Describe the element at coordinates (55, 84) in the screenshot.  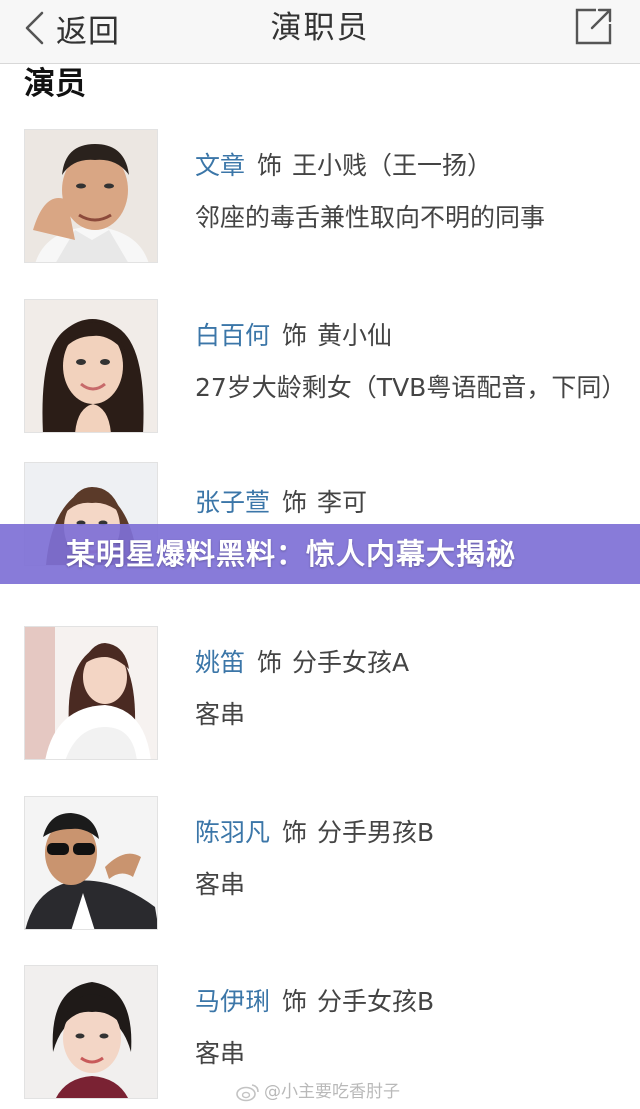
I see `cast-section-title: 演员` at that location.